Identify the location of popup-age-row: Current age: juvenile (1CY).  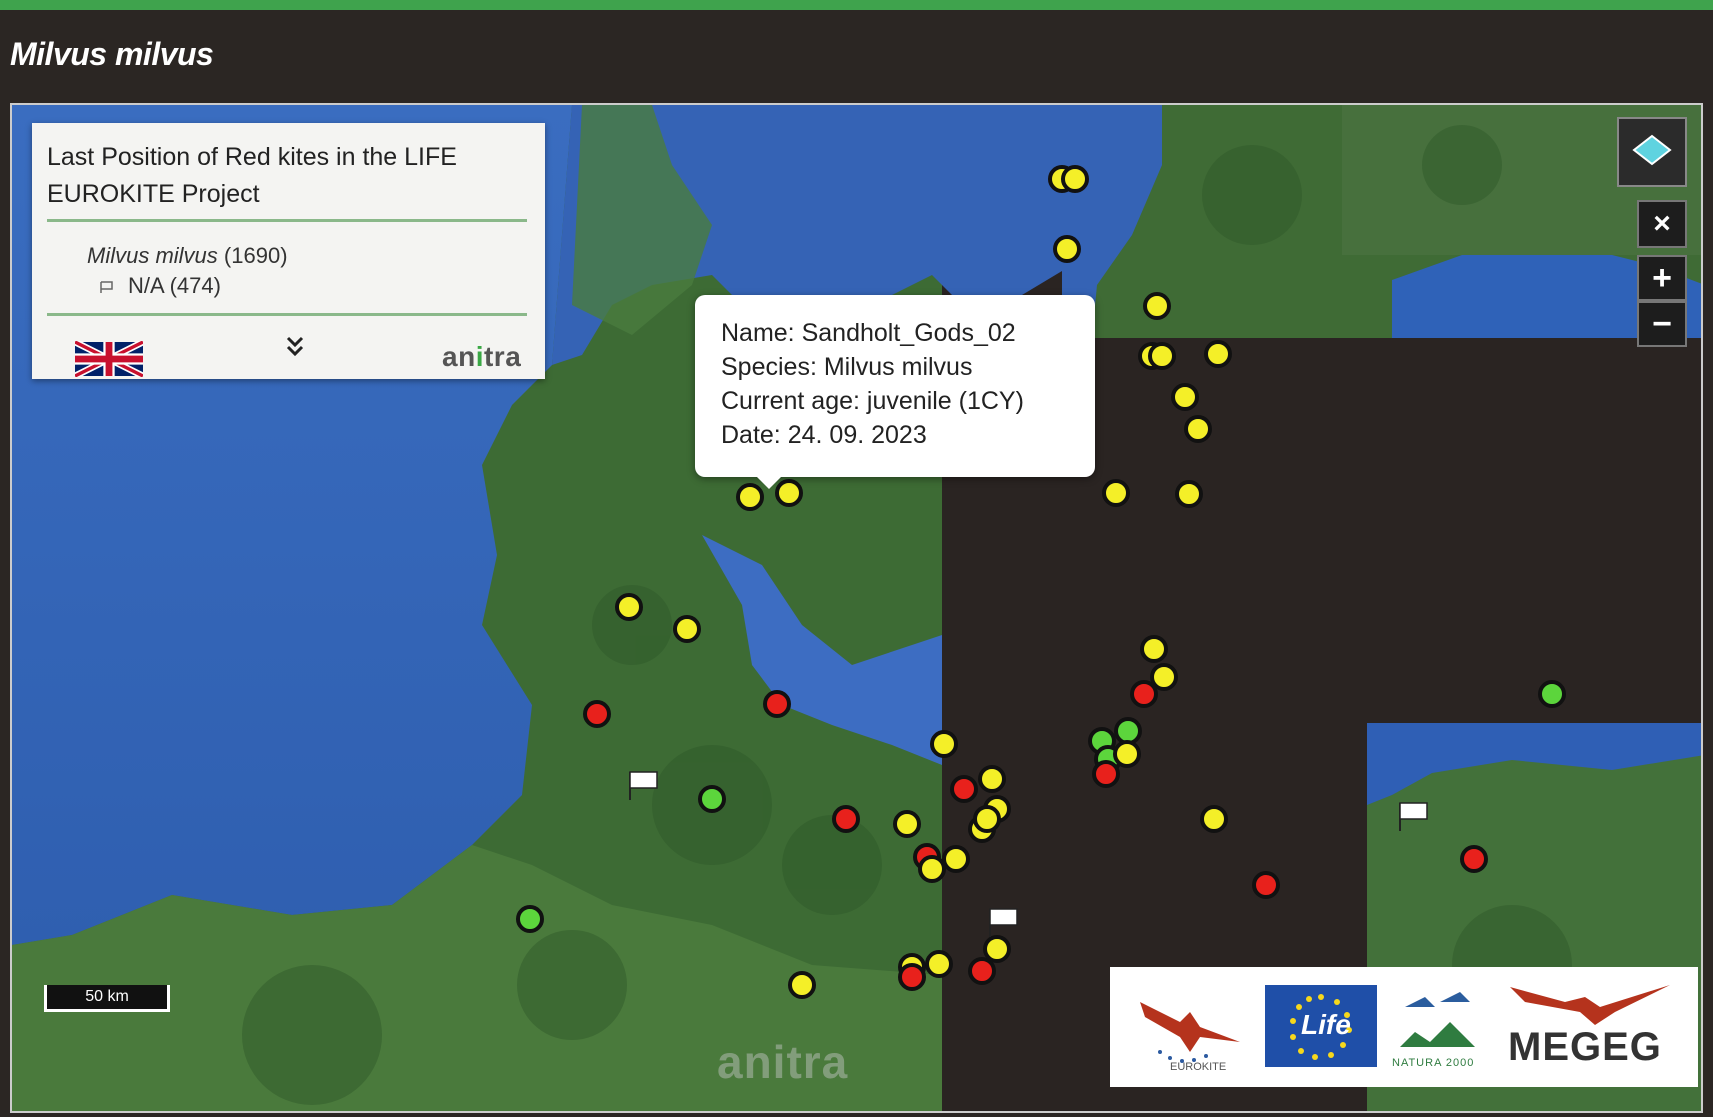
(872, 401).